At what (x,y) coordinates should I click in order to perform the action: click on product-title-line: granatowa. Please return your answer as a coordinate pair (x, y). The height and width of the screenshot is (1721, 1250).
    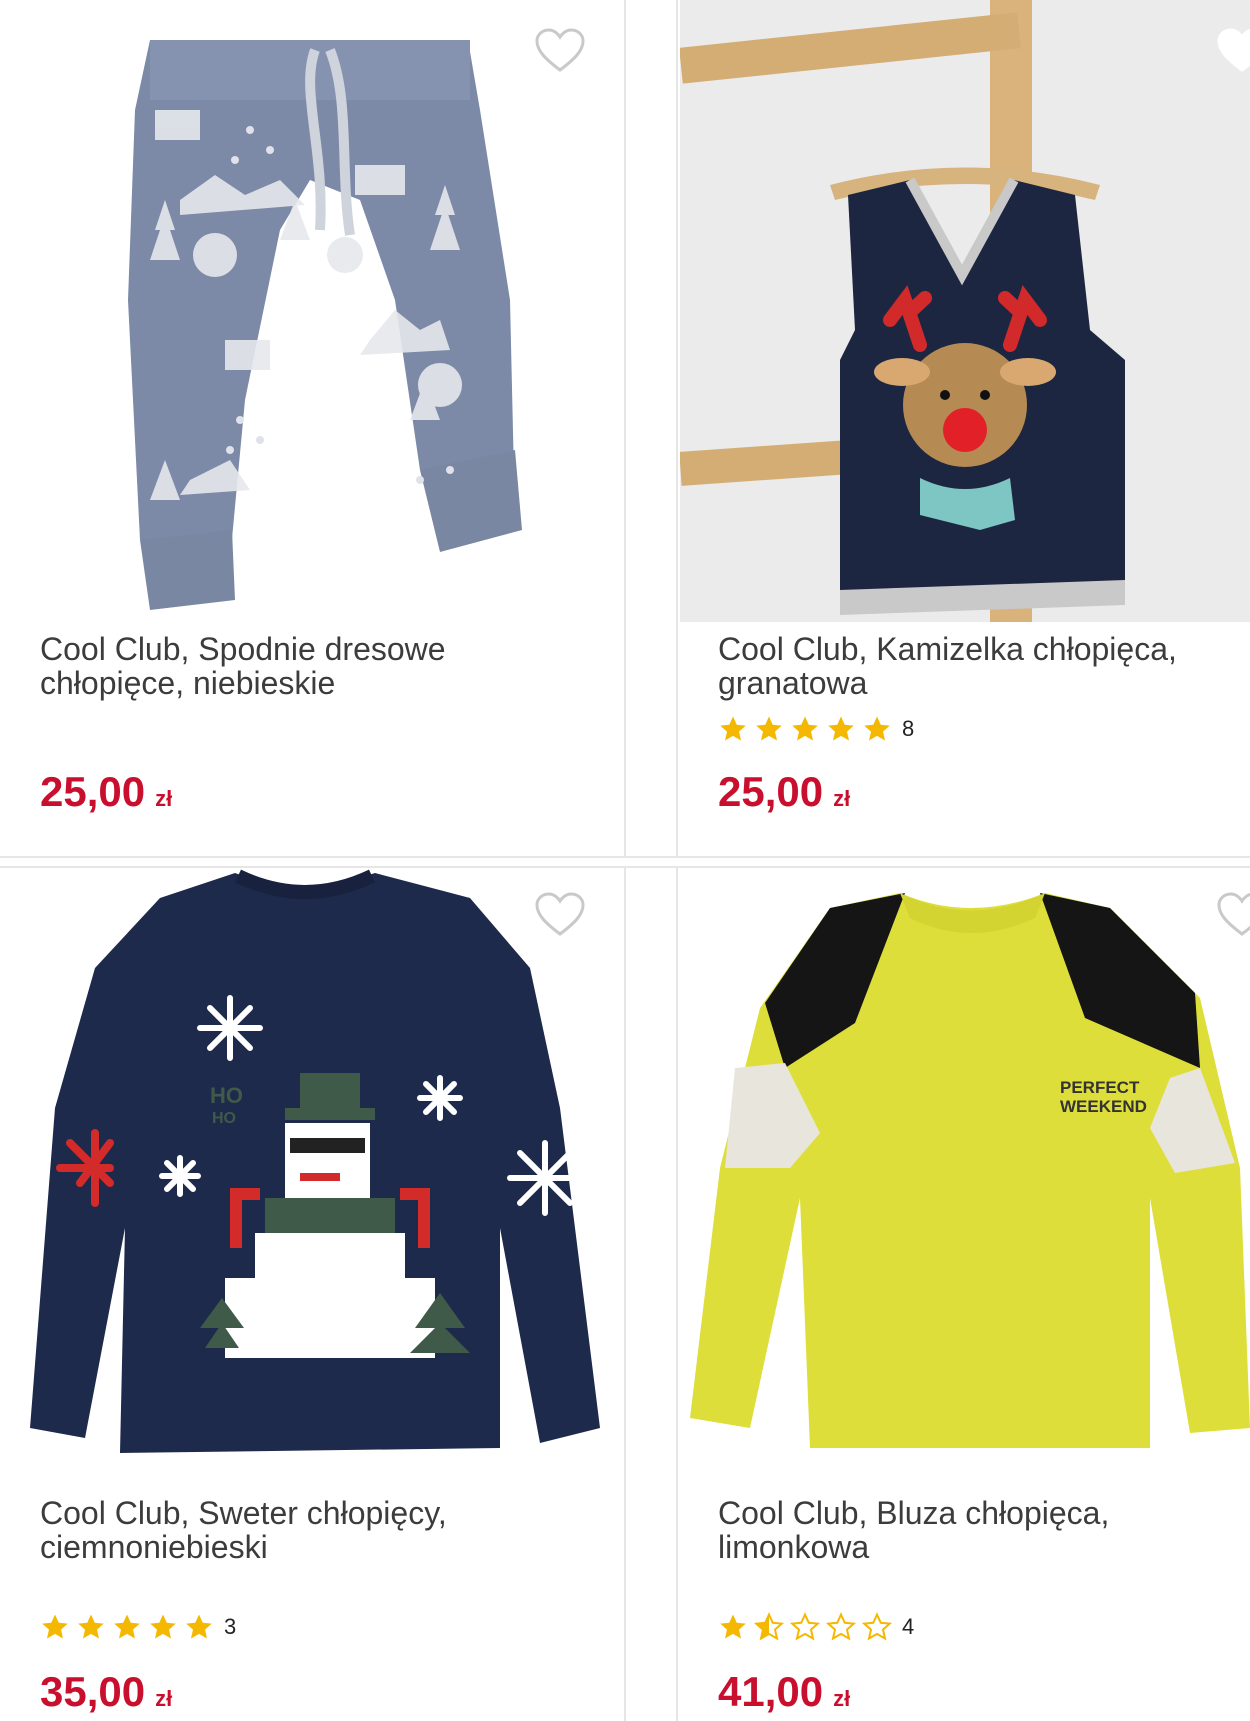
    Looking at the image, I should click on (793, 683).